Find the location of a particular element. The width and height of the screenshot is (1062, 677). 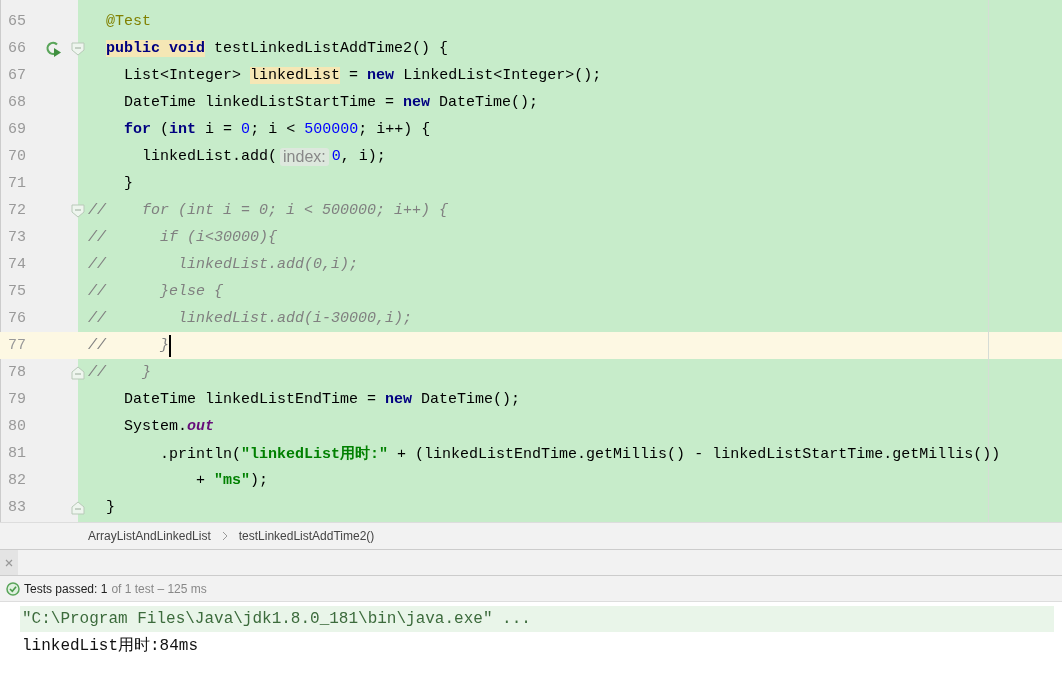

test-status: Tests passed: 1 is located at coordinates (66, 588).